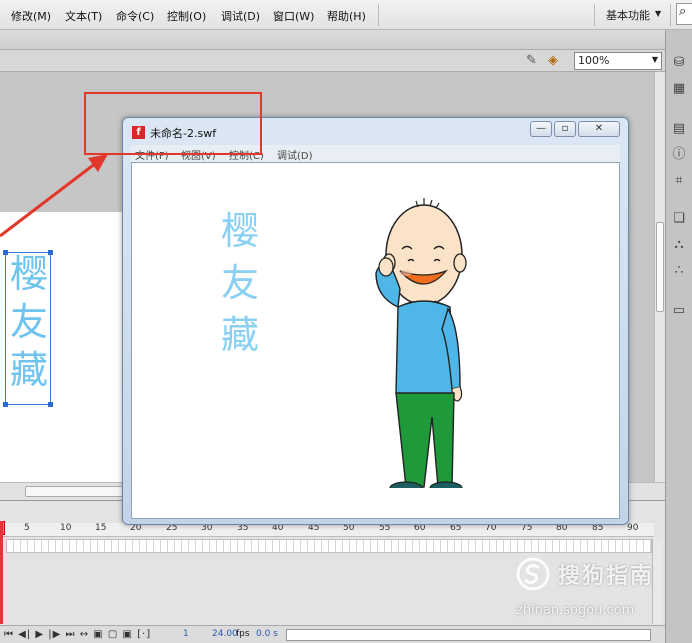  Describe the element at coordinates (77, 634) in the screenshot. I see `playback-controls: ⏮ ◀| ▶ |▶ ⏭ ↔ ▣ ▢ ▣ [·]` at that location.